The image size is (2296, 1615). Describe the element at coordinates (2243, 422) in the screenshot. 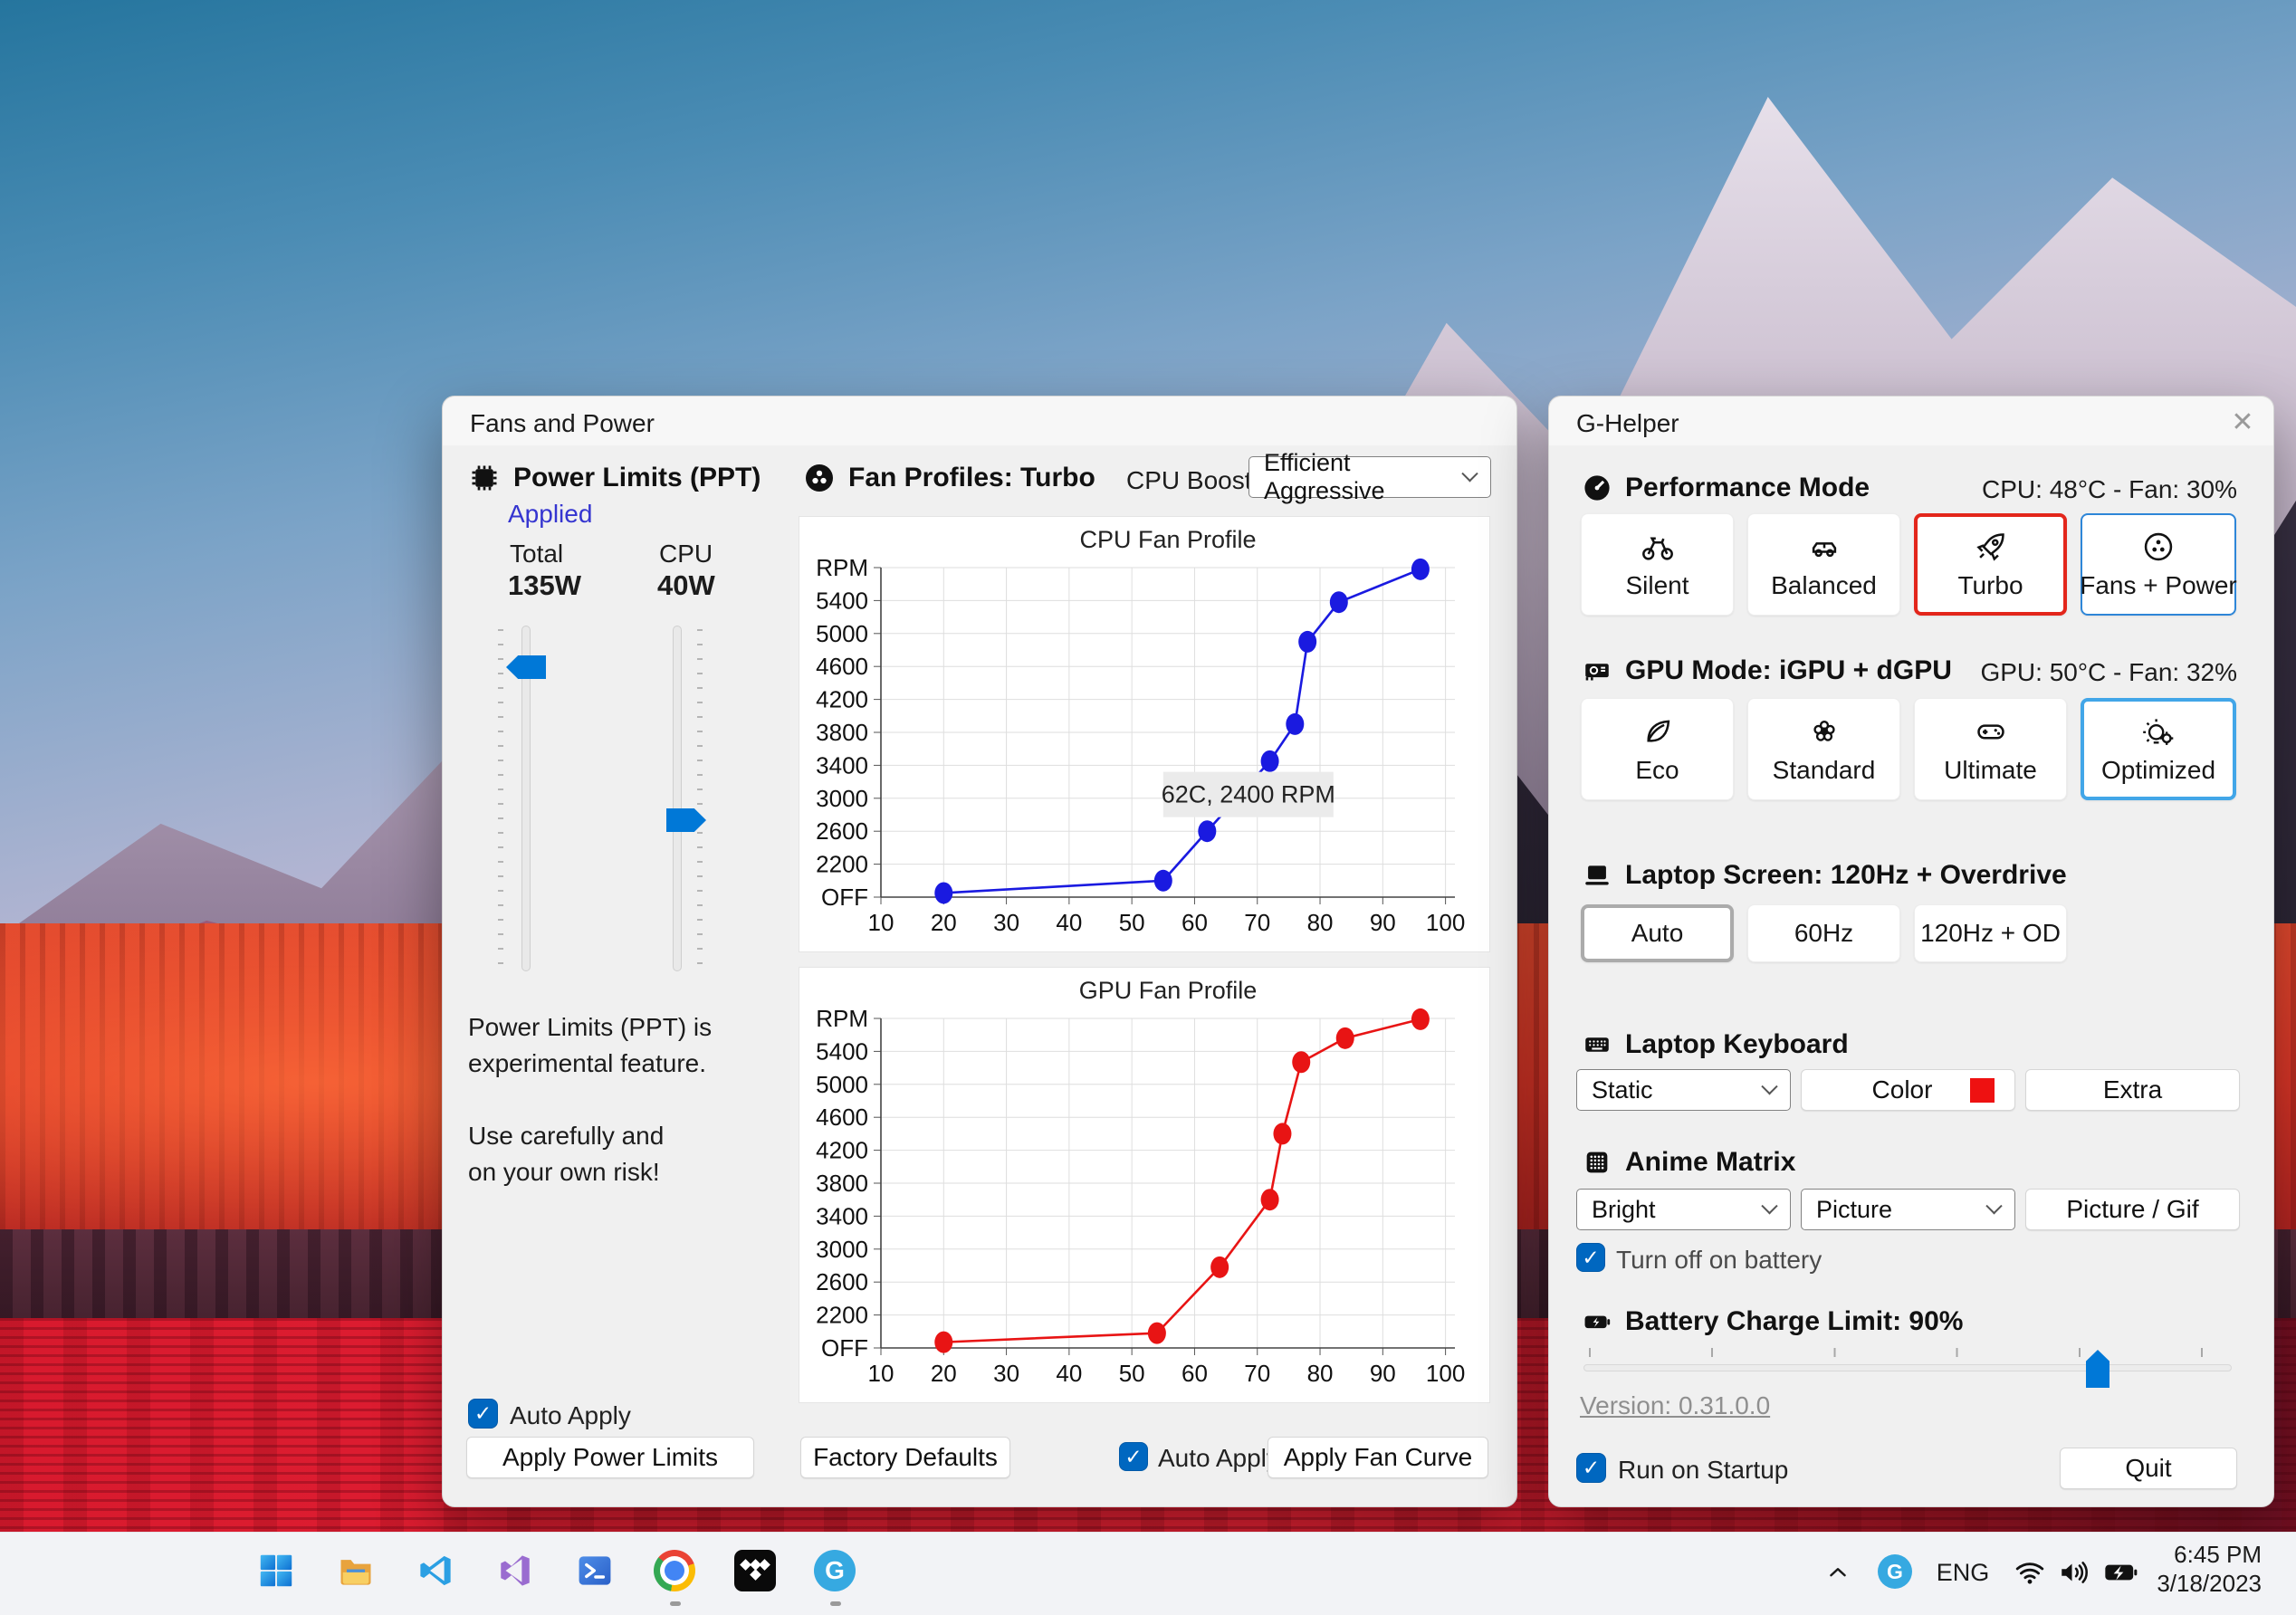

I see `close-icon: ✕` at that location.